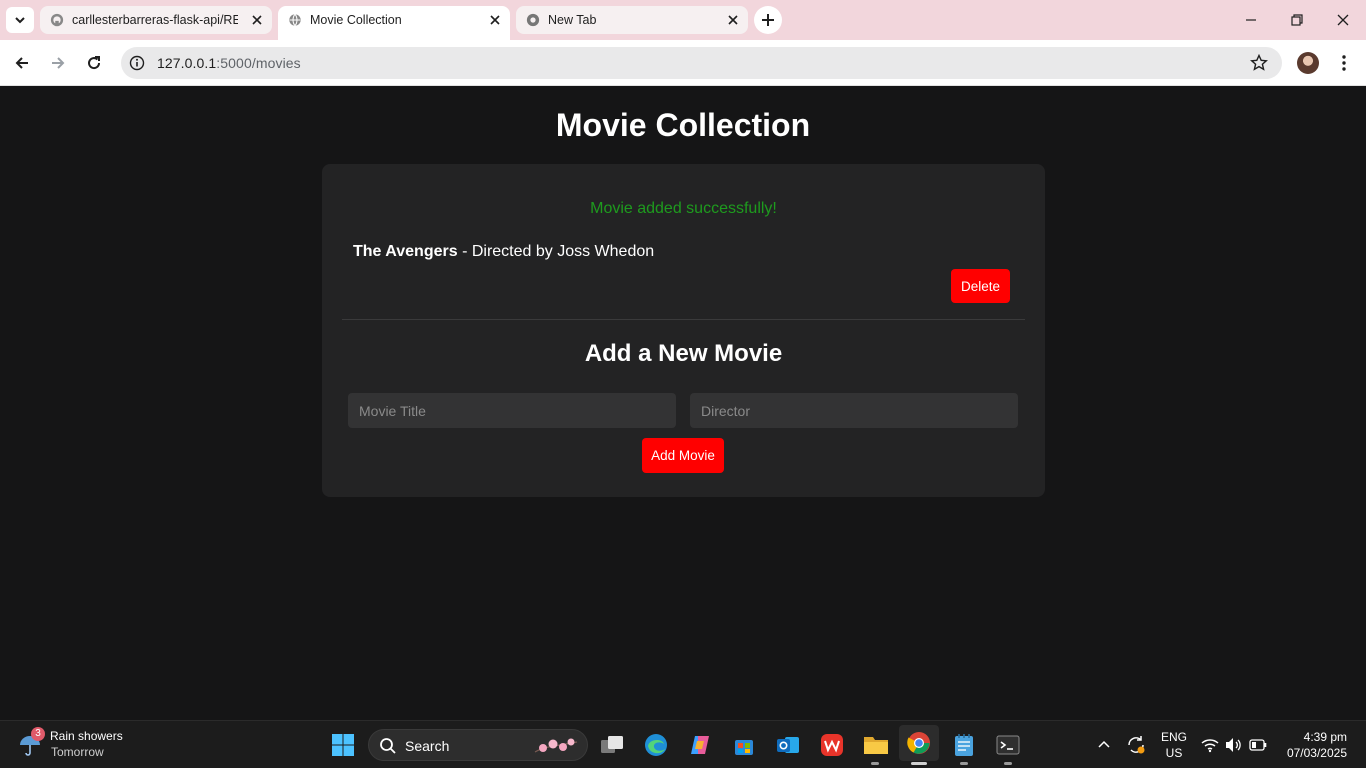 The image size is (1366, 768). I want to click on globe-icon, so click(295, 20).